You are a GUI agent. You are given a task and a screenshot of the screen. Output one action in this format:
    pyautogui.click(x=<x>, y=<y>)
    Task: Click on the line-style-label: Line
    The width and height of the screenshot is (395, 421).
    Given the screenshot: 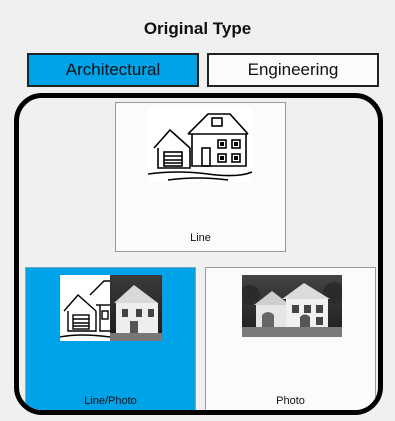 What is the action you would take?
    pyautogui.click(x=200, y=238)
    